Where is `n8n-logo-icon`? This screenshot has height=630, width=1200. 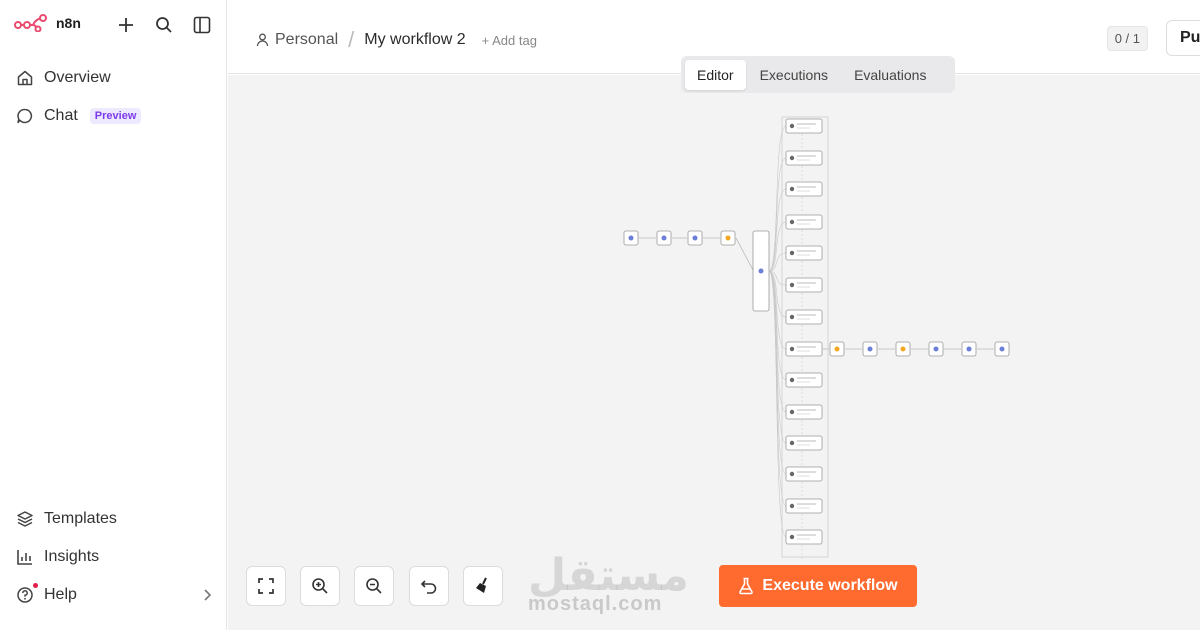
n8n-logo-icon is located at coordinates (30, 23).